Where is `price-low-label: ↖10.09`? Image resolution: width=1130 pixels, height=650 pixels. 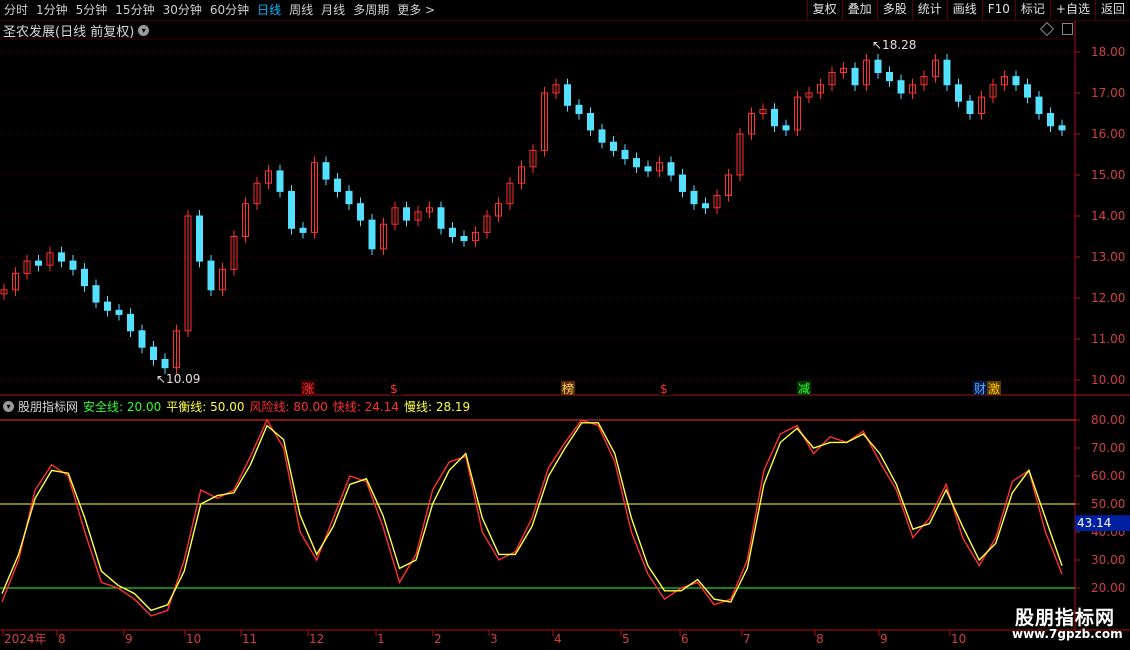
price-low-label: ↖10.09 is located at coordinates (178, 379).